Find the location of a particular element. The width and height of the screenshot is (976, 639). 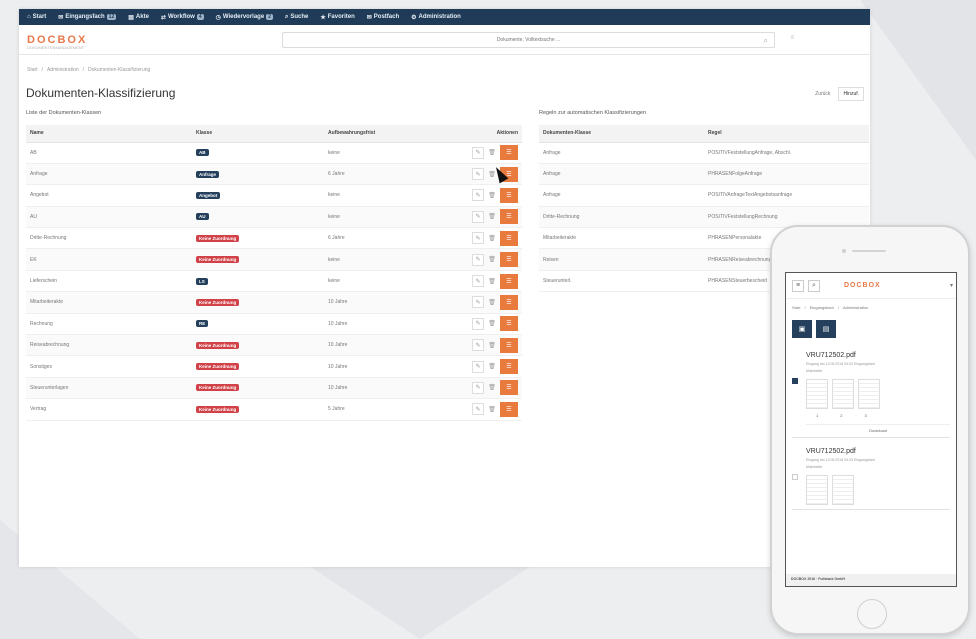

table-row: Rechnung RE 10 Jahre ✎ 🗑 ☰ is located at coordinates (274, 324).